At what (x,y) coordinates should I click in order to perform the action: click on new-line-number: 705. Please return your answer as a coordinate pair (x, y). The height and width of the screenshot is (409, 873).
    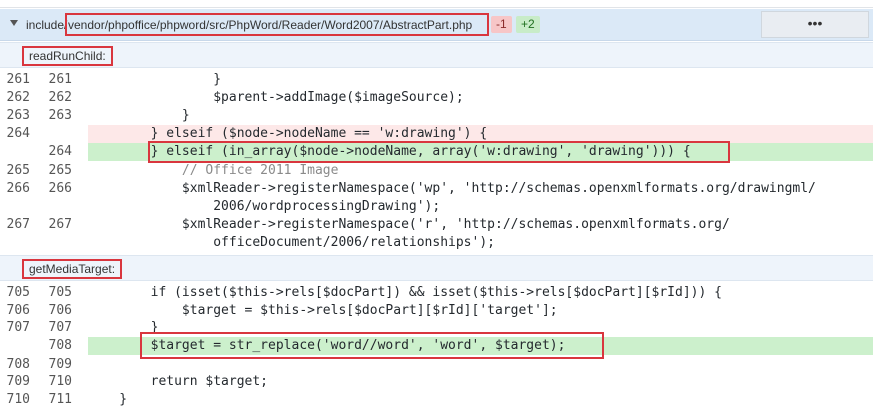
    Looking at the image, I should click on (60, 292).